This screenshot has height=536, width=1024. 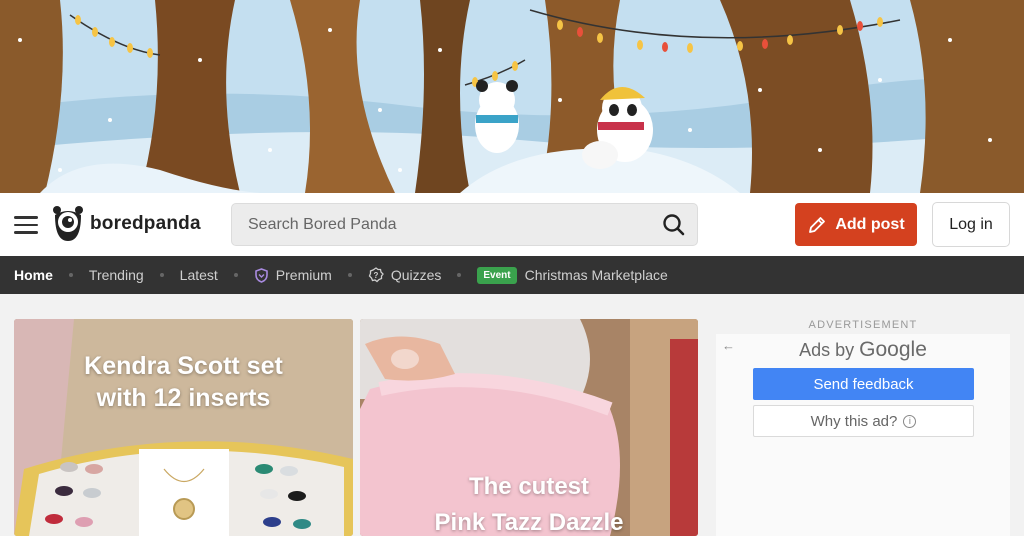 I want to click on panda-logo-icon, so click(x=68, y=223).